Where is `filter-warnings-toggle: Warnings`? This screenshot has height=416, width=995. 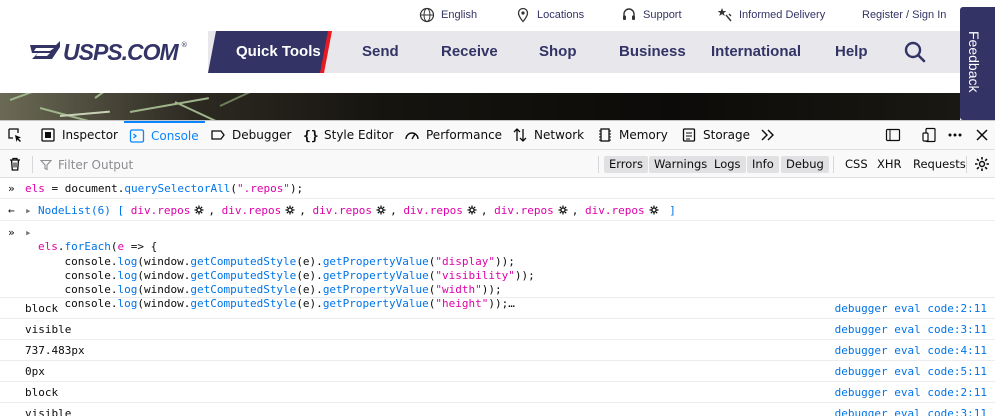 filter-warnings-toggle: Warnings is located at coordinates (681, 164).